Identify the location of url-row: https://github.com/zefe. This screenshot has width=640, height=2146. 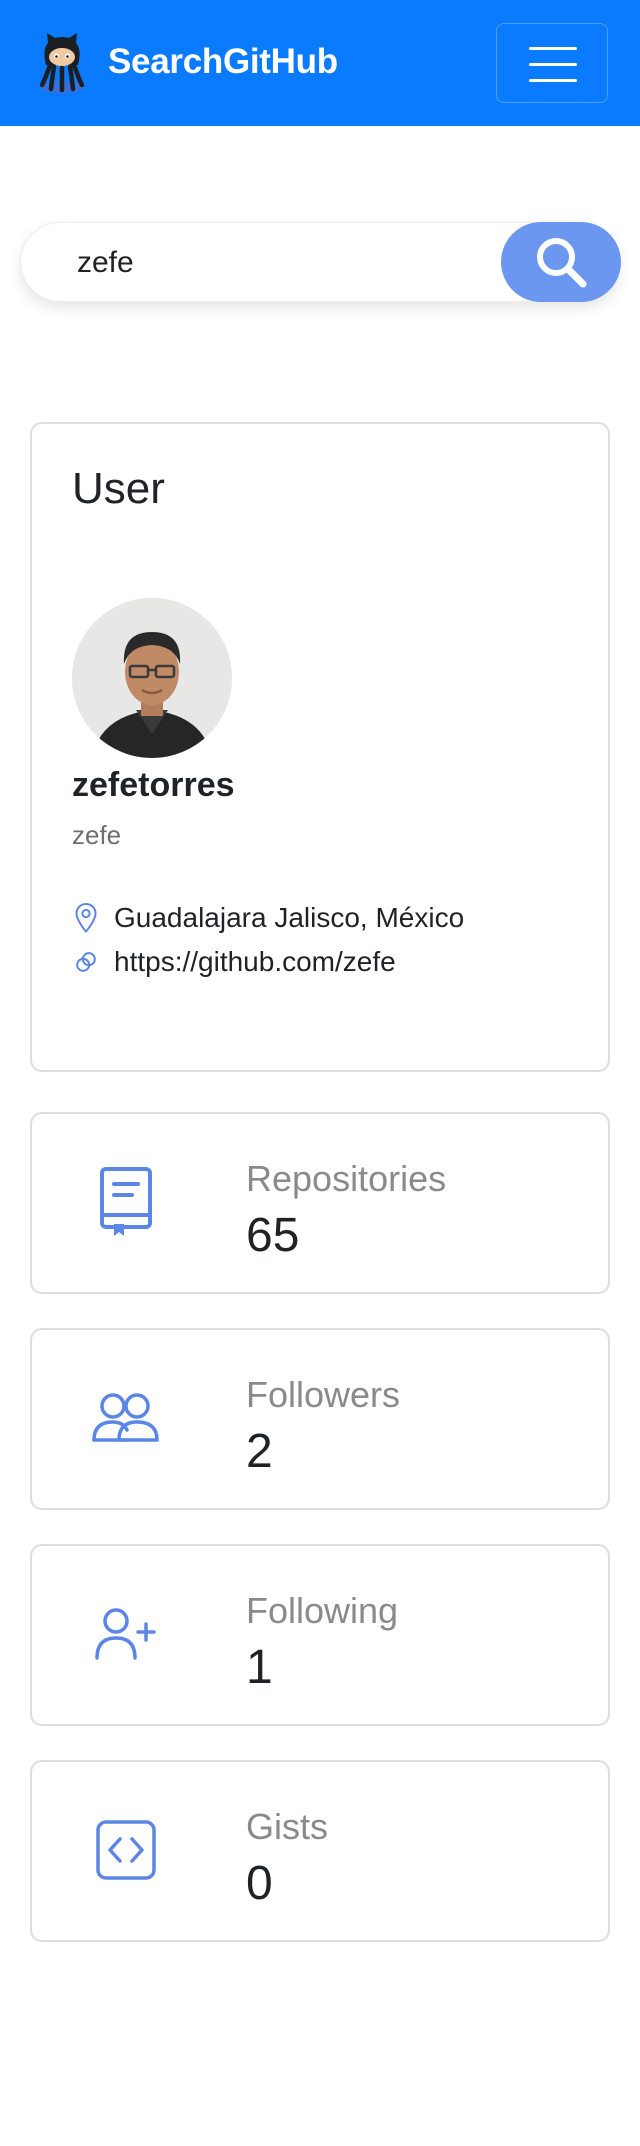
(234, 962).